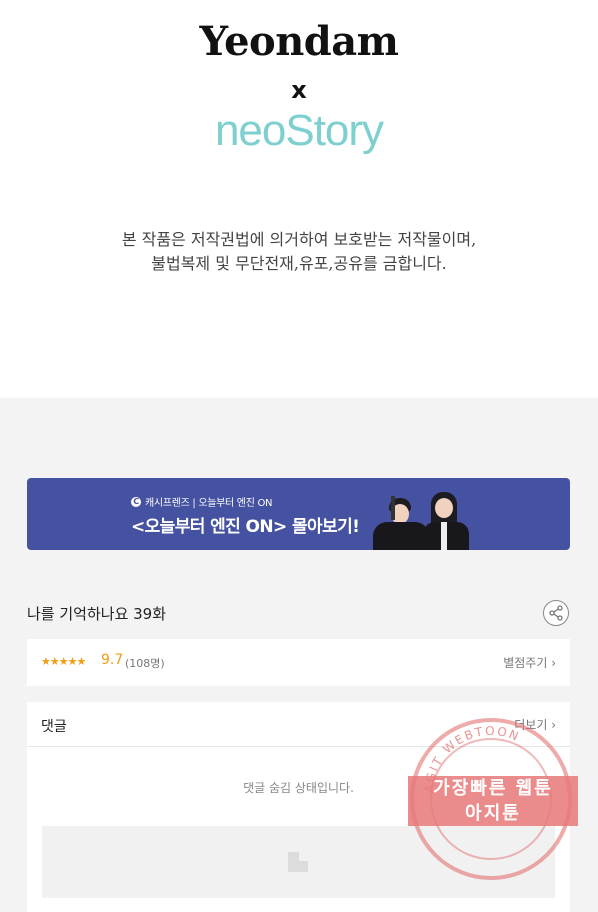  I want to click on rate-button: 별점주기 ›, so click(529, 662).